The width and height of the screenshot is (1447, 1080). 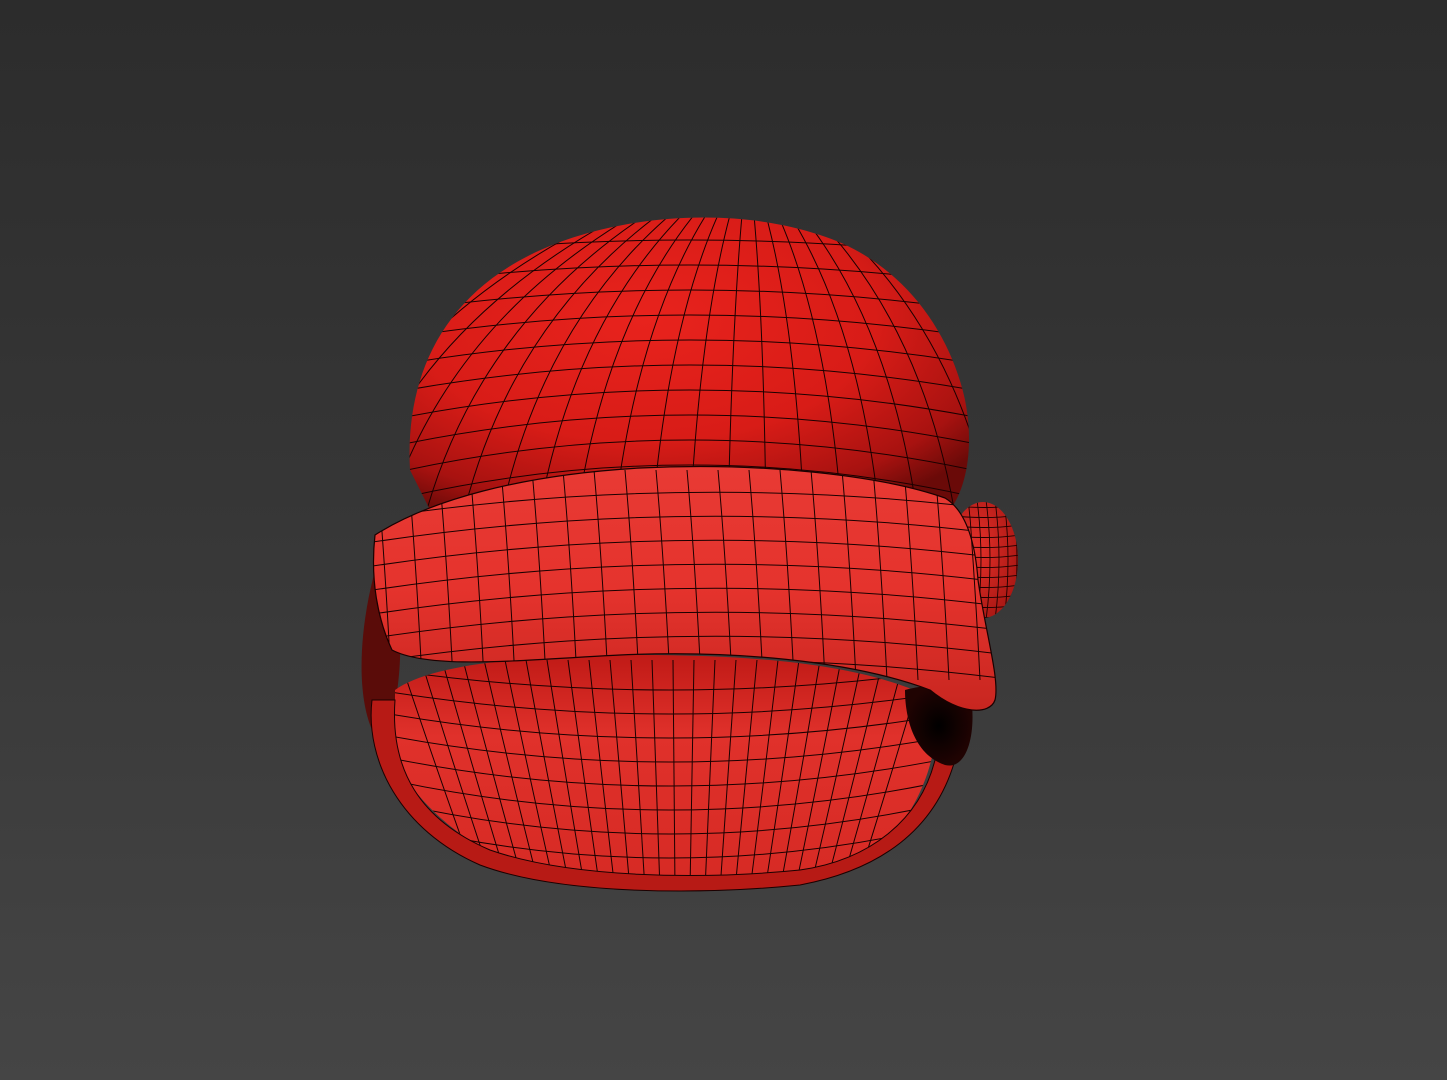 What do you see at coordinates (663, 773) in the screenshot?
I see `inner-brim-part` at bounding box center [663, 773].